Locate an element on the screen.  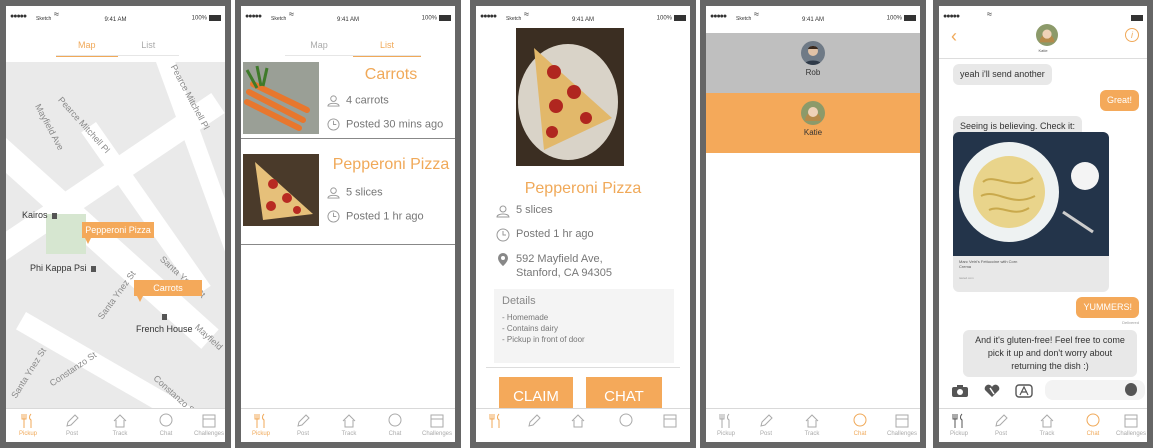
item-quantity: 5 slices is located at coordinates (524, 211).